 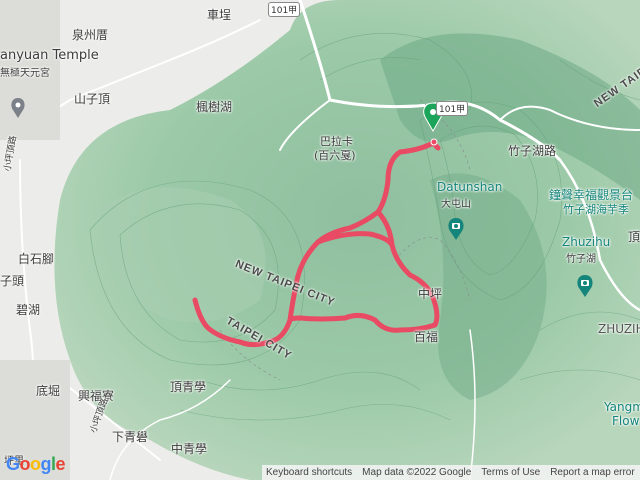 What do you see at coordinates (581, 259) in the screenshot?
I see `place-label-zhuzihu-zh: 竹子湖` at bounding box center [581, 259].